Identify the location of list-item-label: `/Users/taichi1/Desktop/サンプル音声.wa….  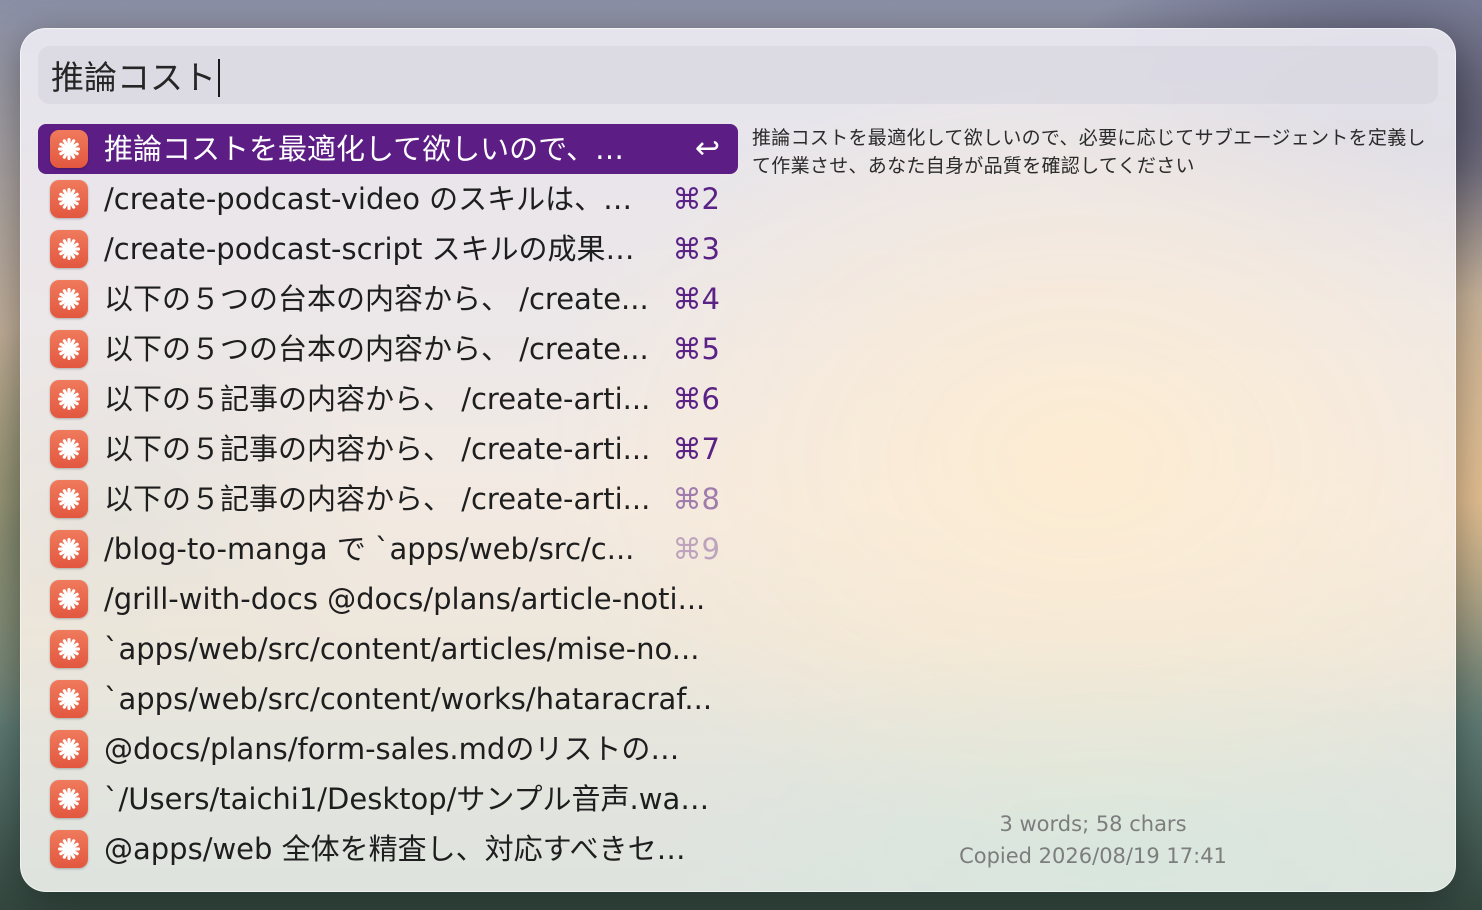
(407, 799).